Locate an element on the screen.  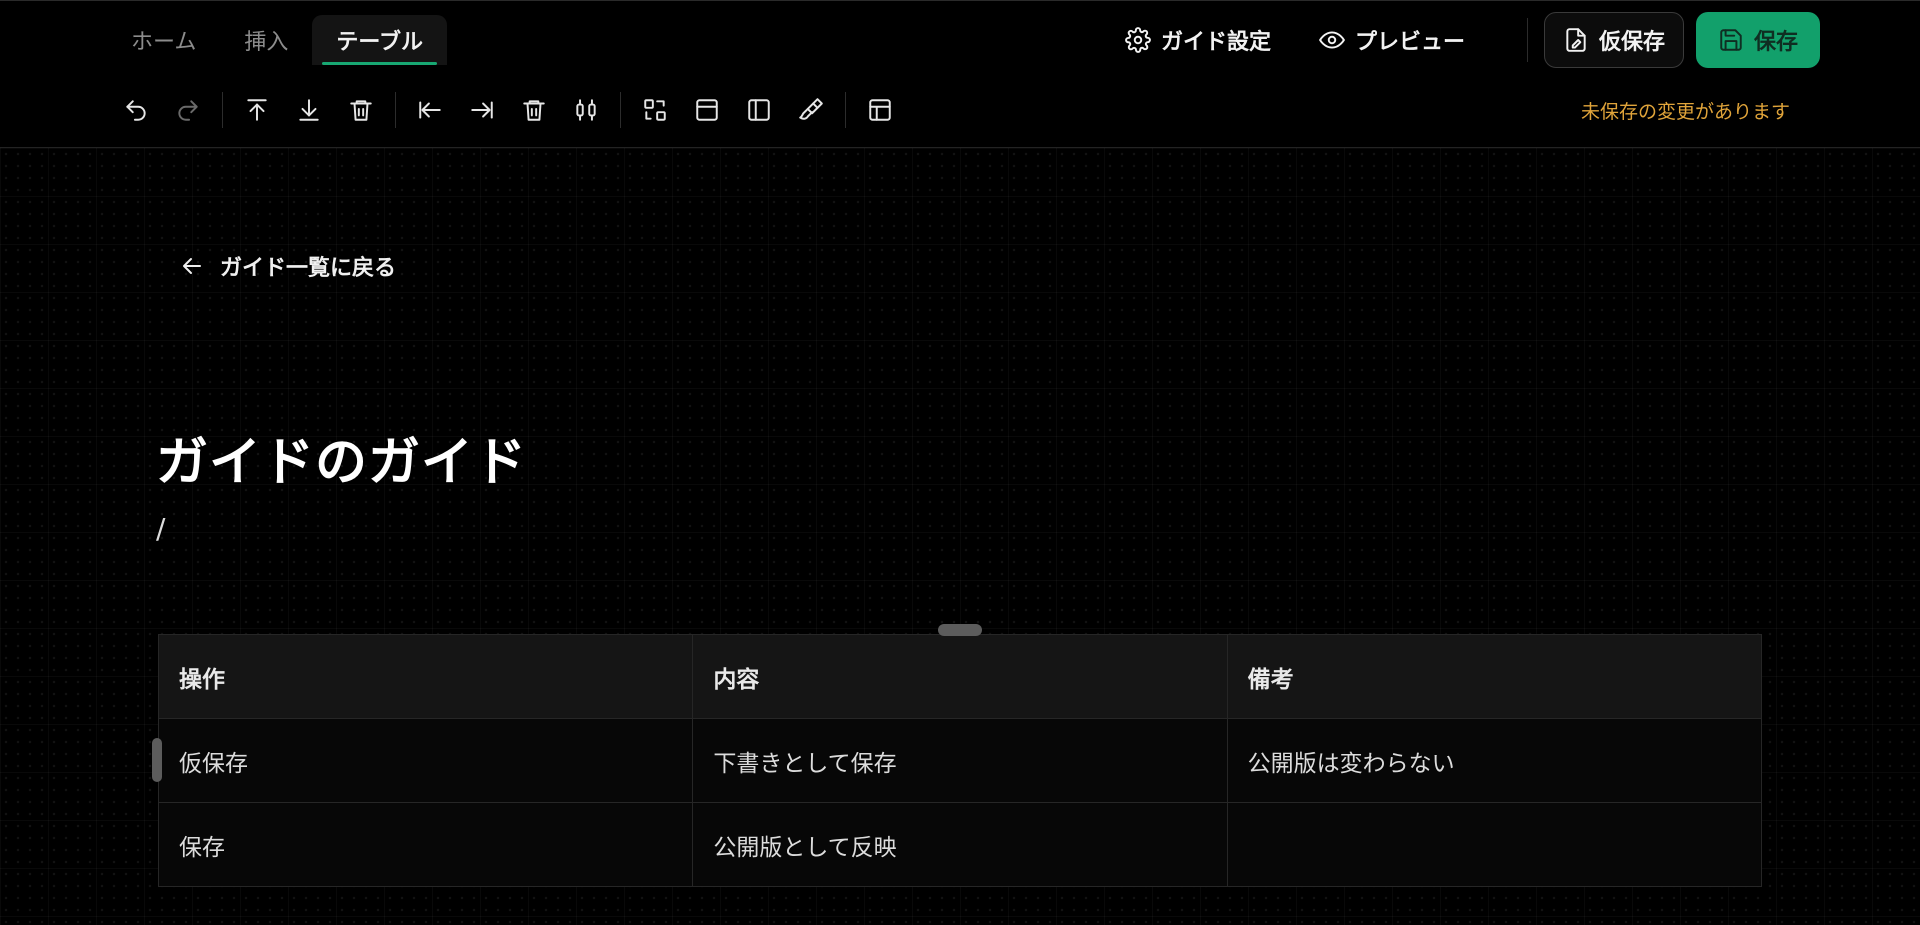
tab-table: テーブル is located at coordinates (380, 40).